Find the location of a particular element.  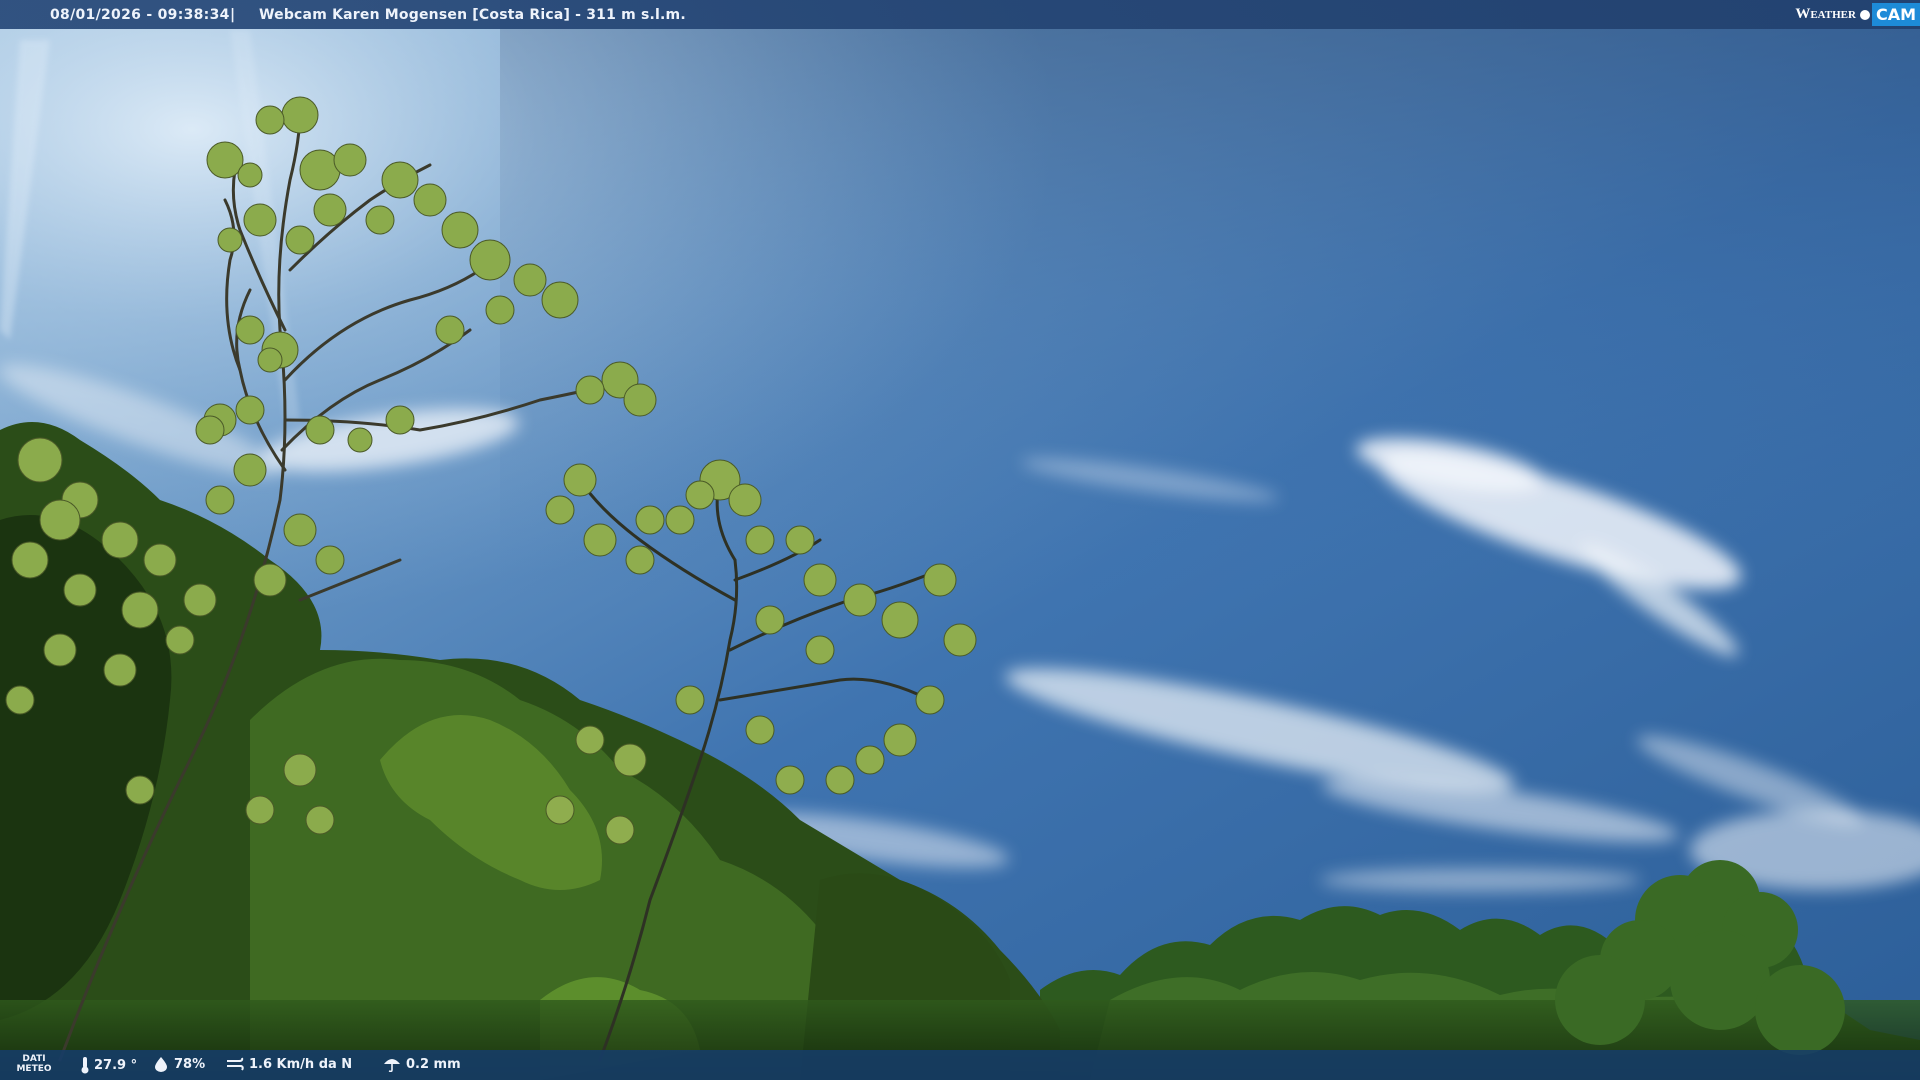

humidity-icon is located at coordinates (161, 1064).